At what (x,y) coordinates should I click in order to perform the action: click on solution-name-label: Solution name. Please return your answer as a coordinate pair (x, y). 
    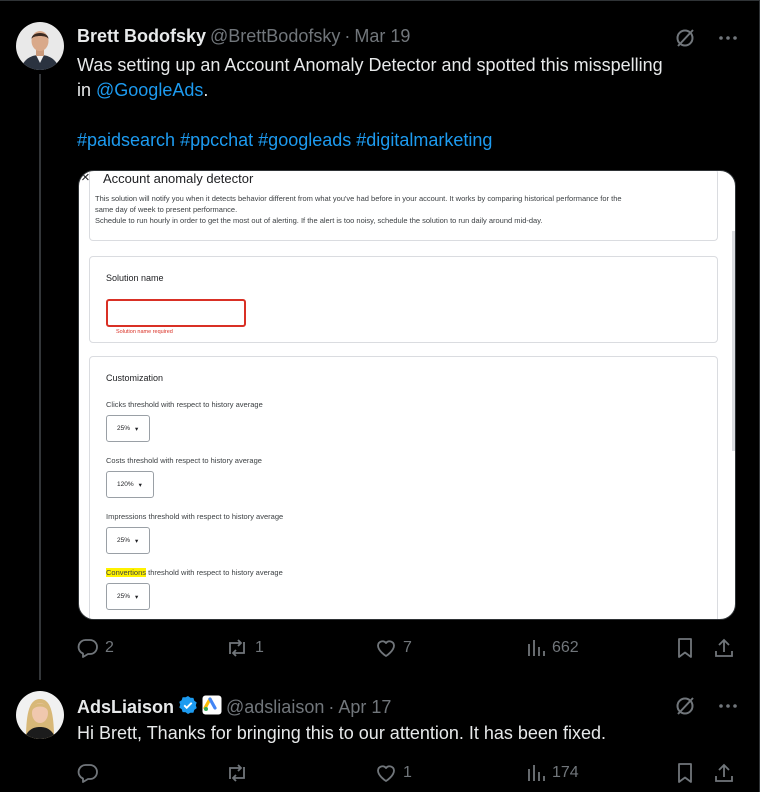
    Looking at the image, I should click on (135, 278).